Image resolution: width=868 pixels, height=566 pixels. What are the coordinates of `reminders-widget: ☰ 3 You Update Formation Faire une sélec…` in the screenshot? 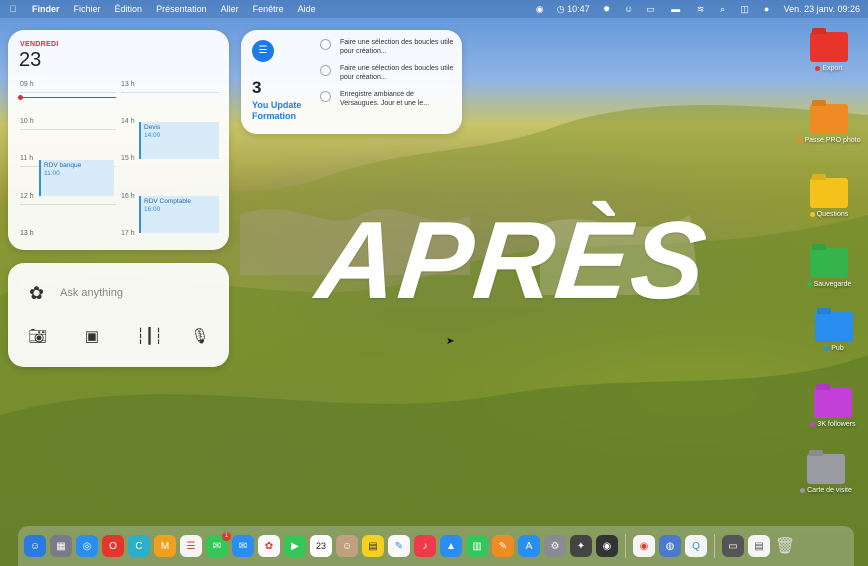 It's located at (351, 82).